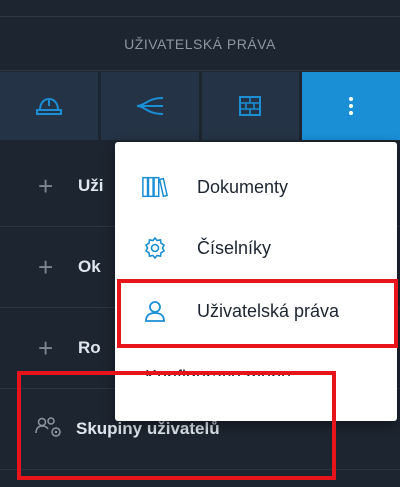 This screenshot has width=400, height=487. I want to click on branch-arrows-icon, so click(150, 106).